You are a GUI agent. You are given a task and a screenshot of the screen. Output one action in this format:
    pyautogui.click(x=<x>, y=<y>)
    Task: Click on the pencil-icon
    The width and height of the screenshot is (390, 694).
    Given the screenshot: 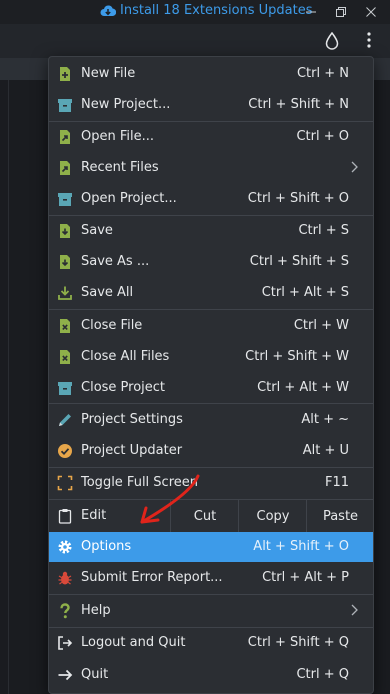 What is the action you would take?
    pyautogui.click(x=65, y=420)
    